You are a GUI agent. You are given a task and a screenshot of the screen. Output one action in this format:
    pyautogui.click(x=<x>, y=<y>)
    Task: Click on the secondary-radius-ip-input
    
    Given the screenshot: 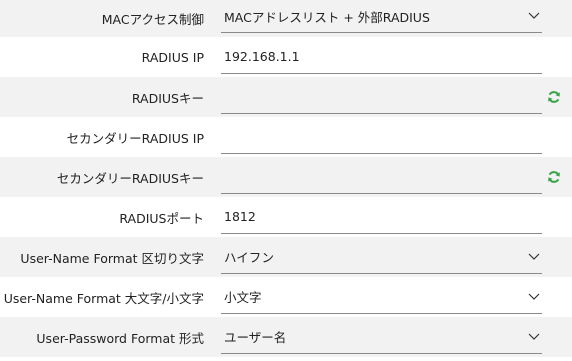 What is the action you would take?
    pyautogui.click(x=381, y=137)
    